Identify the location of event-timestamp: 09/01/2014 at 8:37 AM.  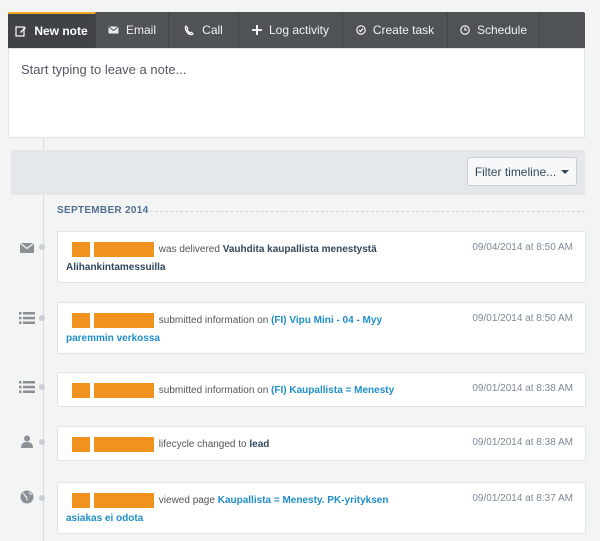
(522, 498).